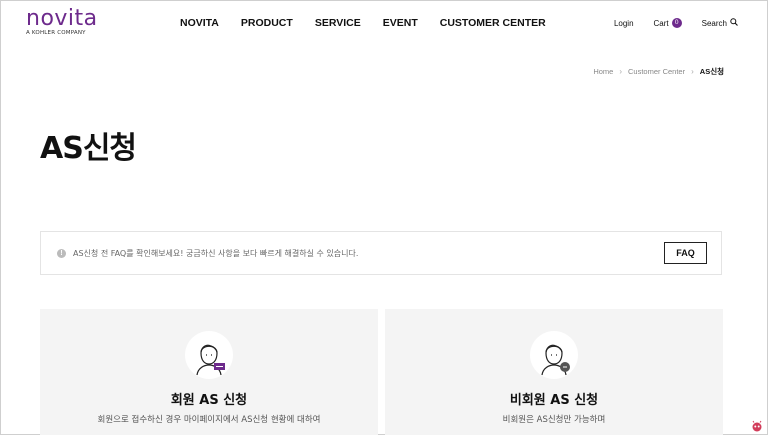  What do you see at coordinates (338, 23) in the screenshot?
I see `nav-item-service: SERVICE` at bounding box center [338, 23].